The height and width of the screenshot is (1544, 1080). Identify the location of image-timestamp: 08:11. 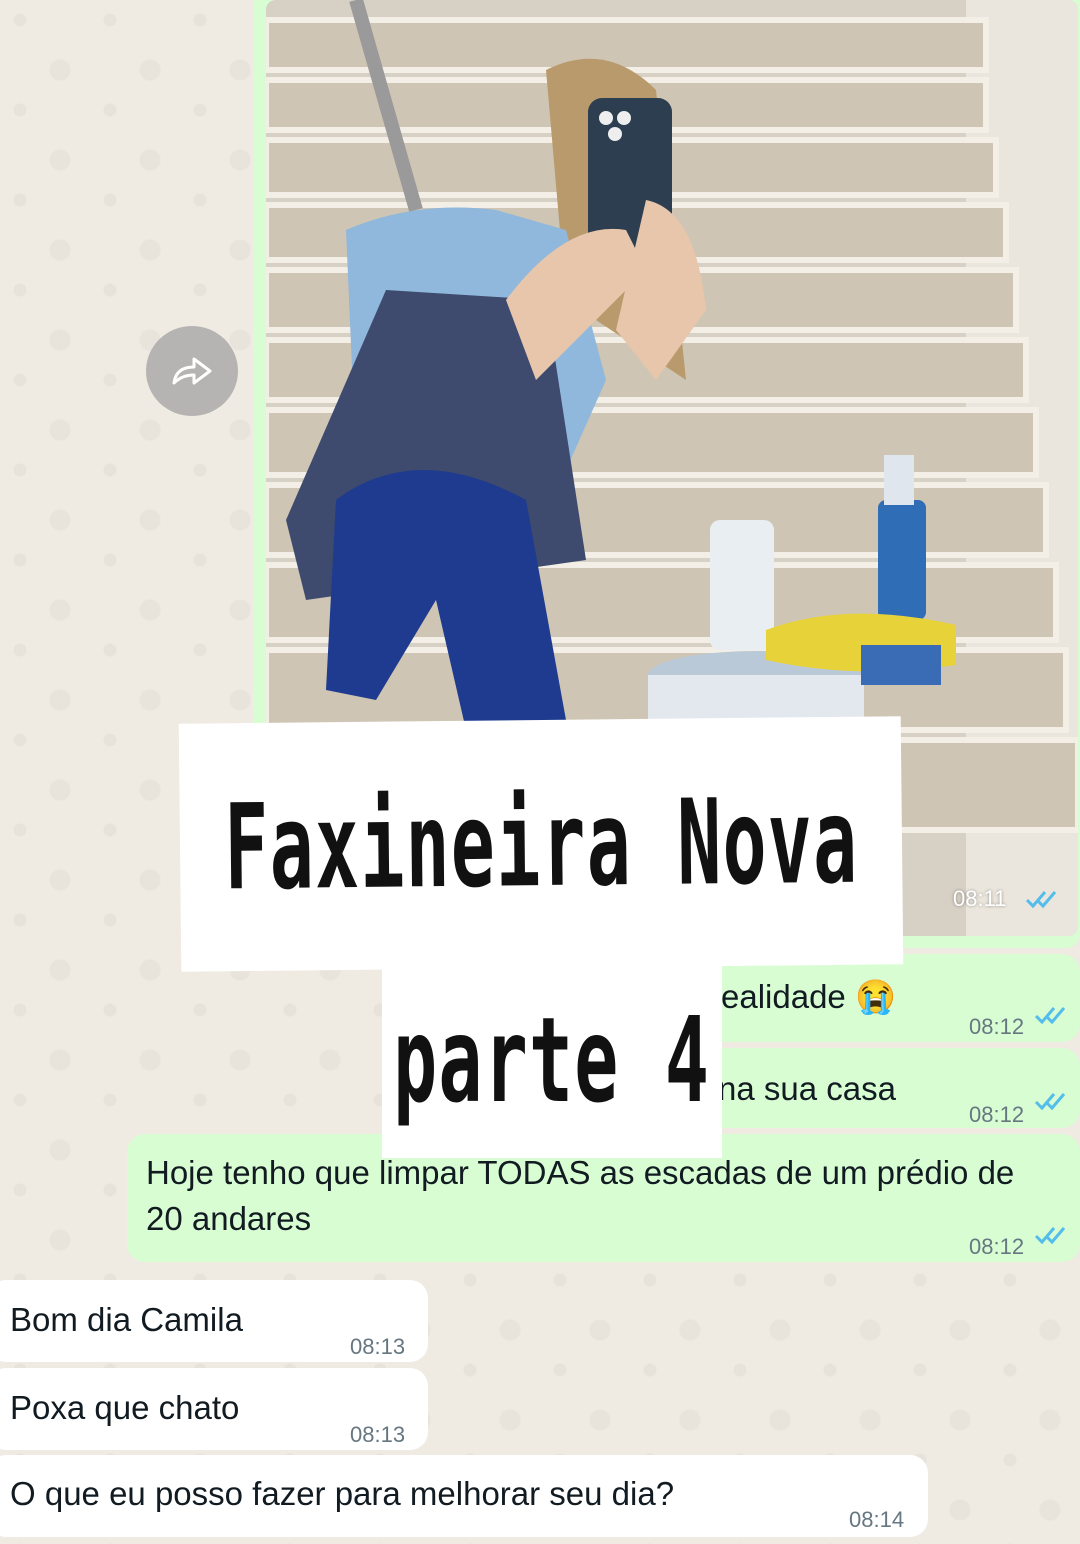
(980, 898).